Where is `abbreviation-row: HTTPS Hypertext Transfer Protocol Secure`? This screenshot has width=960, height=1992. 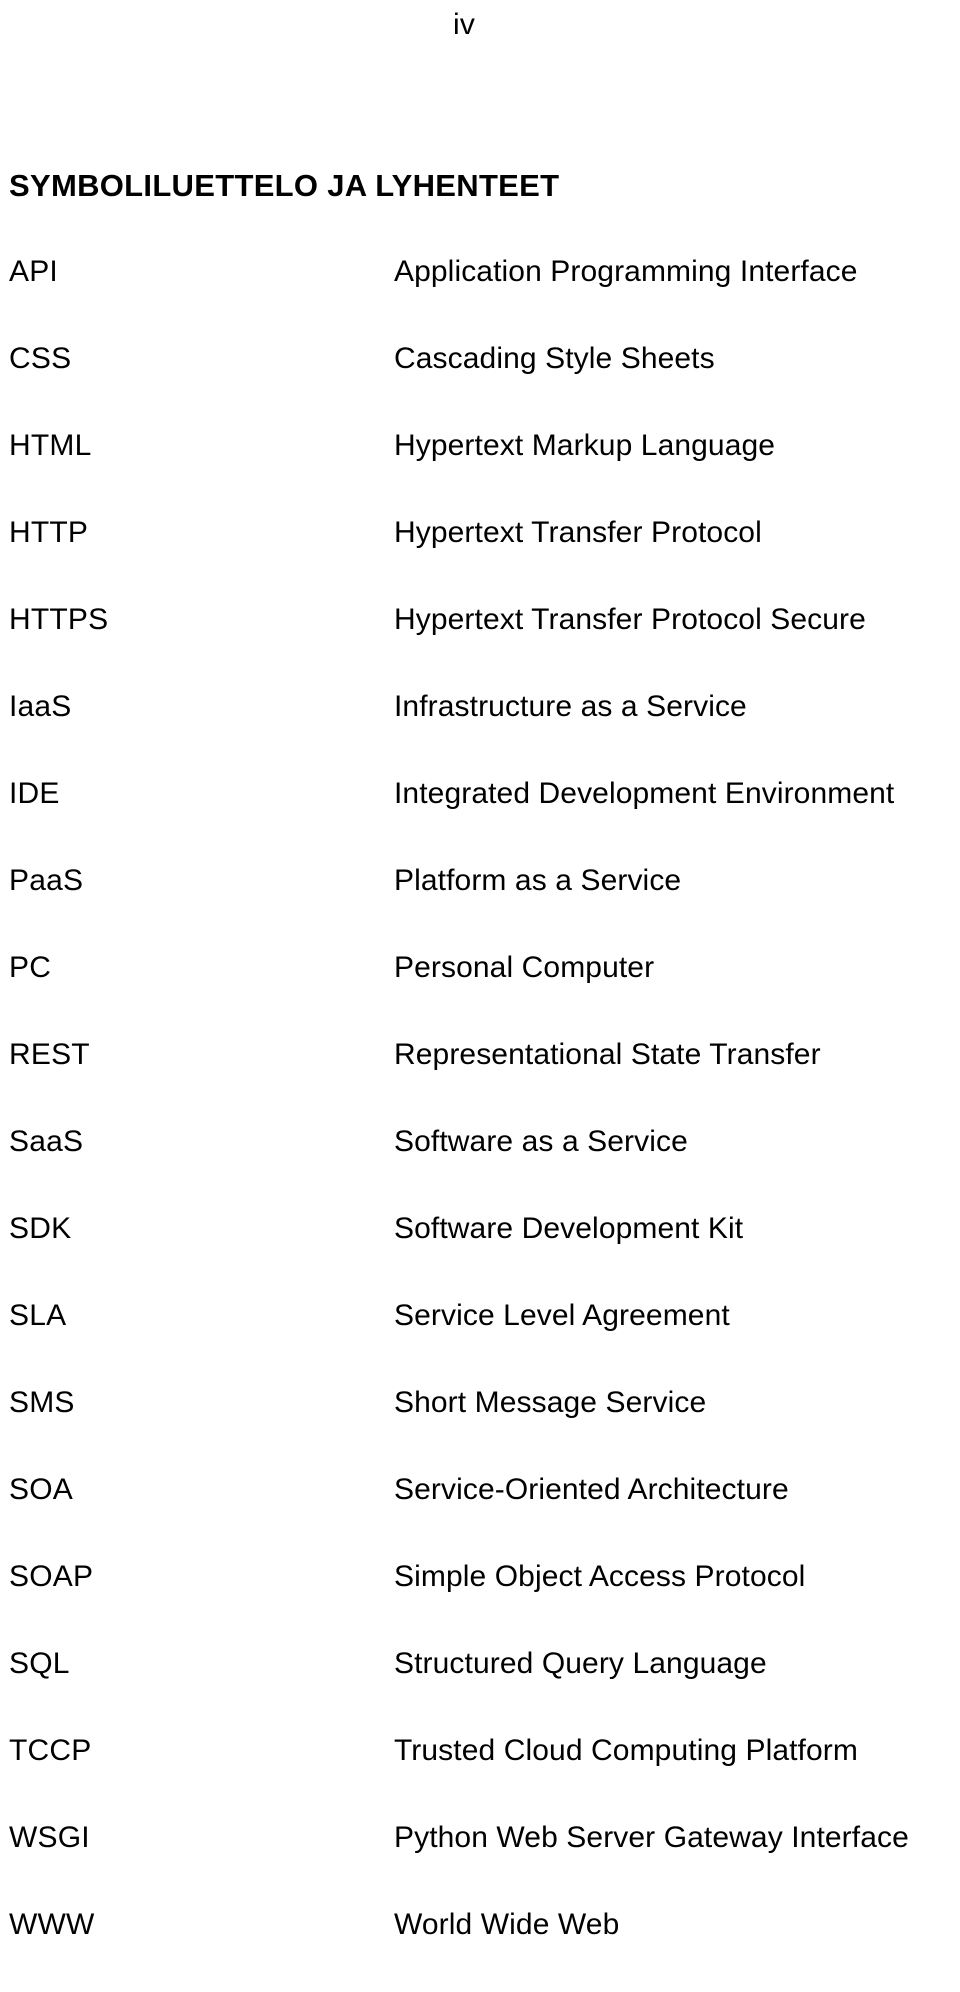 abbreviation-row: HTTPS Hypertext Transfer Protocol Secure is located at coordinates (480, 643).